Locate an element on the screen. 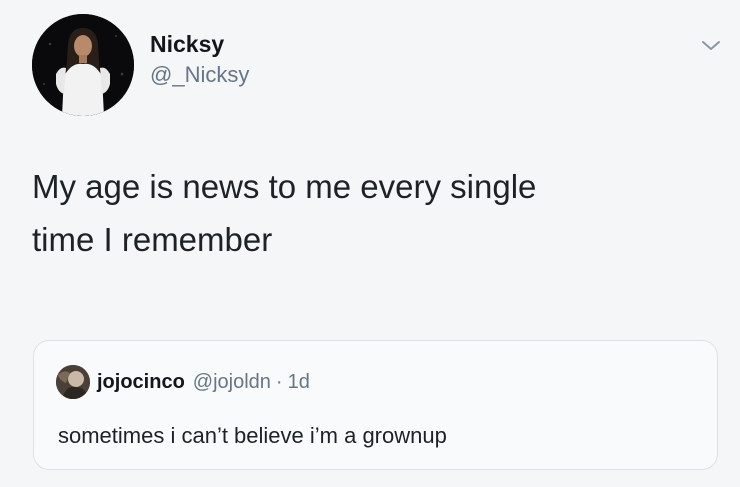 Image resolution: width=740 pixels, height=487 pixels. quote-tweet-text: sometimes i can’t believe i’m a grownup is located at coordinates (252, 435).